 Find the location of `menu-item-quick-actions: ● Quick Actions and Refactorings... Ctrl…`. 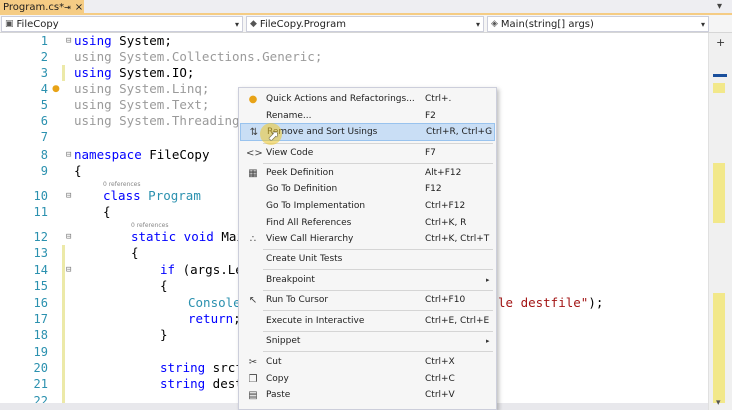

menu-item-quick-actions: ● Quick Actions and Refactorings... Ctrl… is located at coordinates (367, 99).